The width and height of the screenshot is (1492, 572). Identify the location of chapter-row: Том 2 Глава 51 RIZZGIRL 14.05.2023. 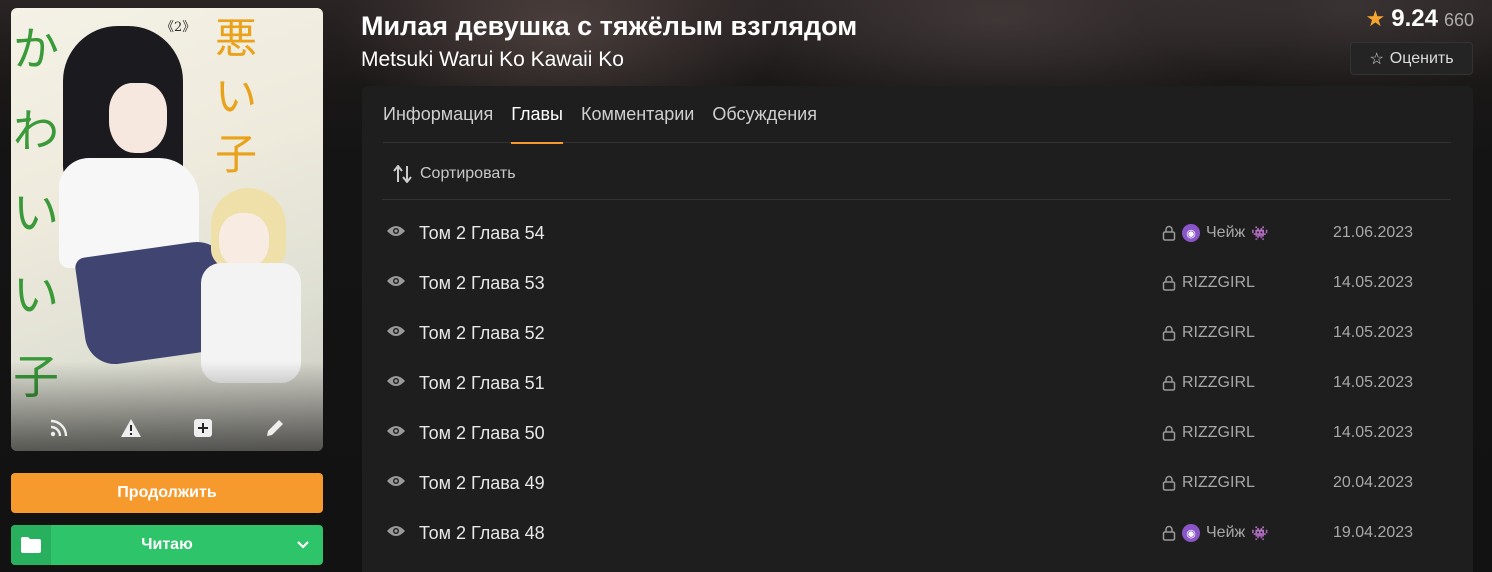
(916, 383).